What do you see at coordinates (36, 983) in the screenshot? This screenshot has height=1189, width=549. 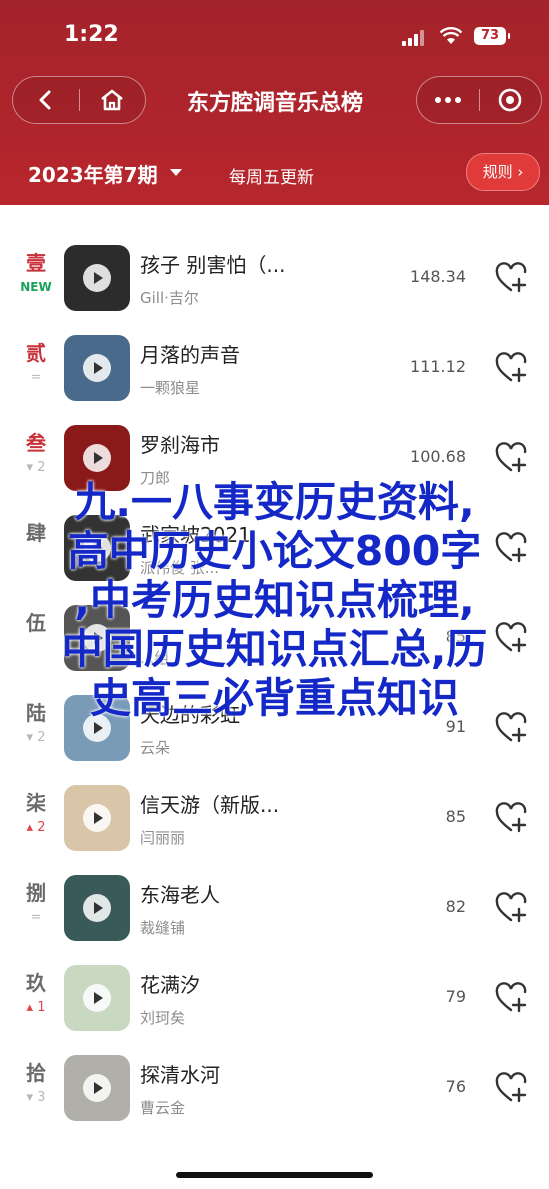 I see `rank-number: 玖` at bounding box center [36, 983].